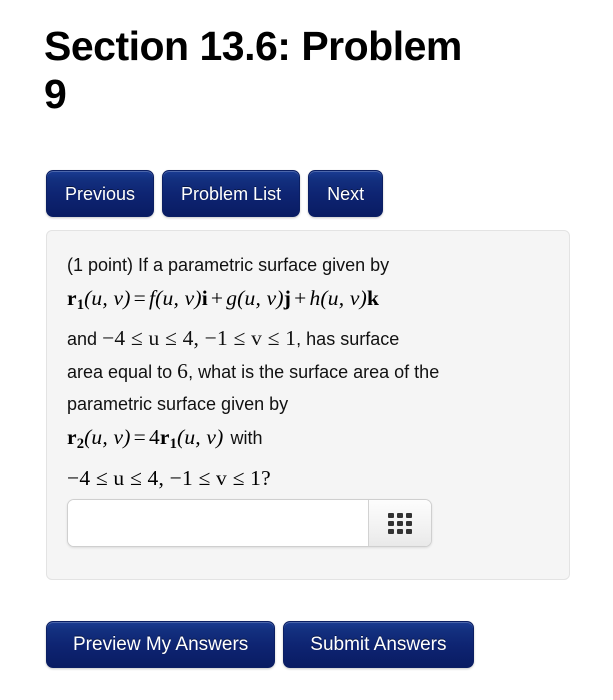 The height and width of the screenshot is (700, 613). I want to click on problem-domain-line: and −4 ≤ u ≤ 4, −1 ≤ v ≤ 1, has surface, so click(309, 338).